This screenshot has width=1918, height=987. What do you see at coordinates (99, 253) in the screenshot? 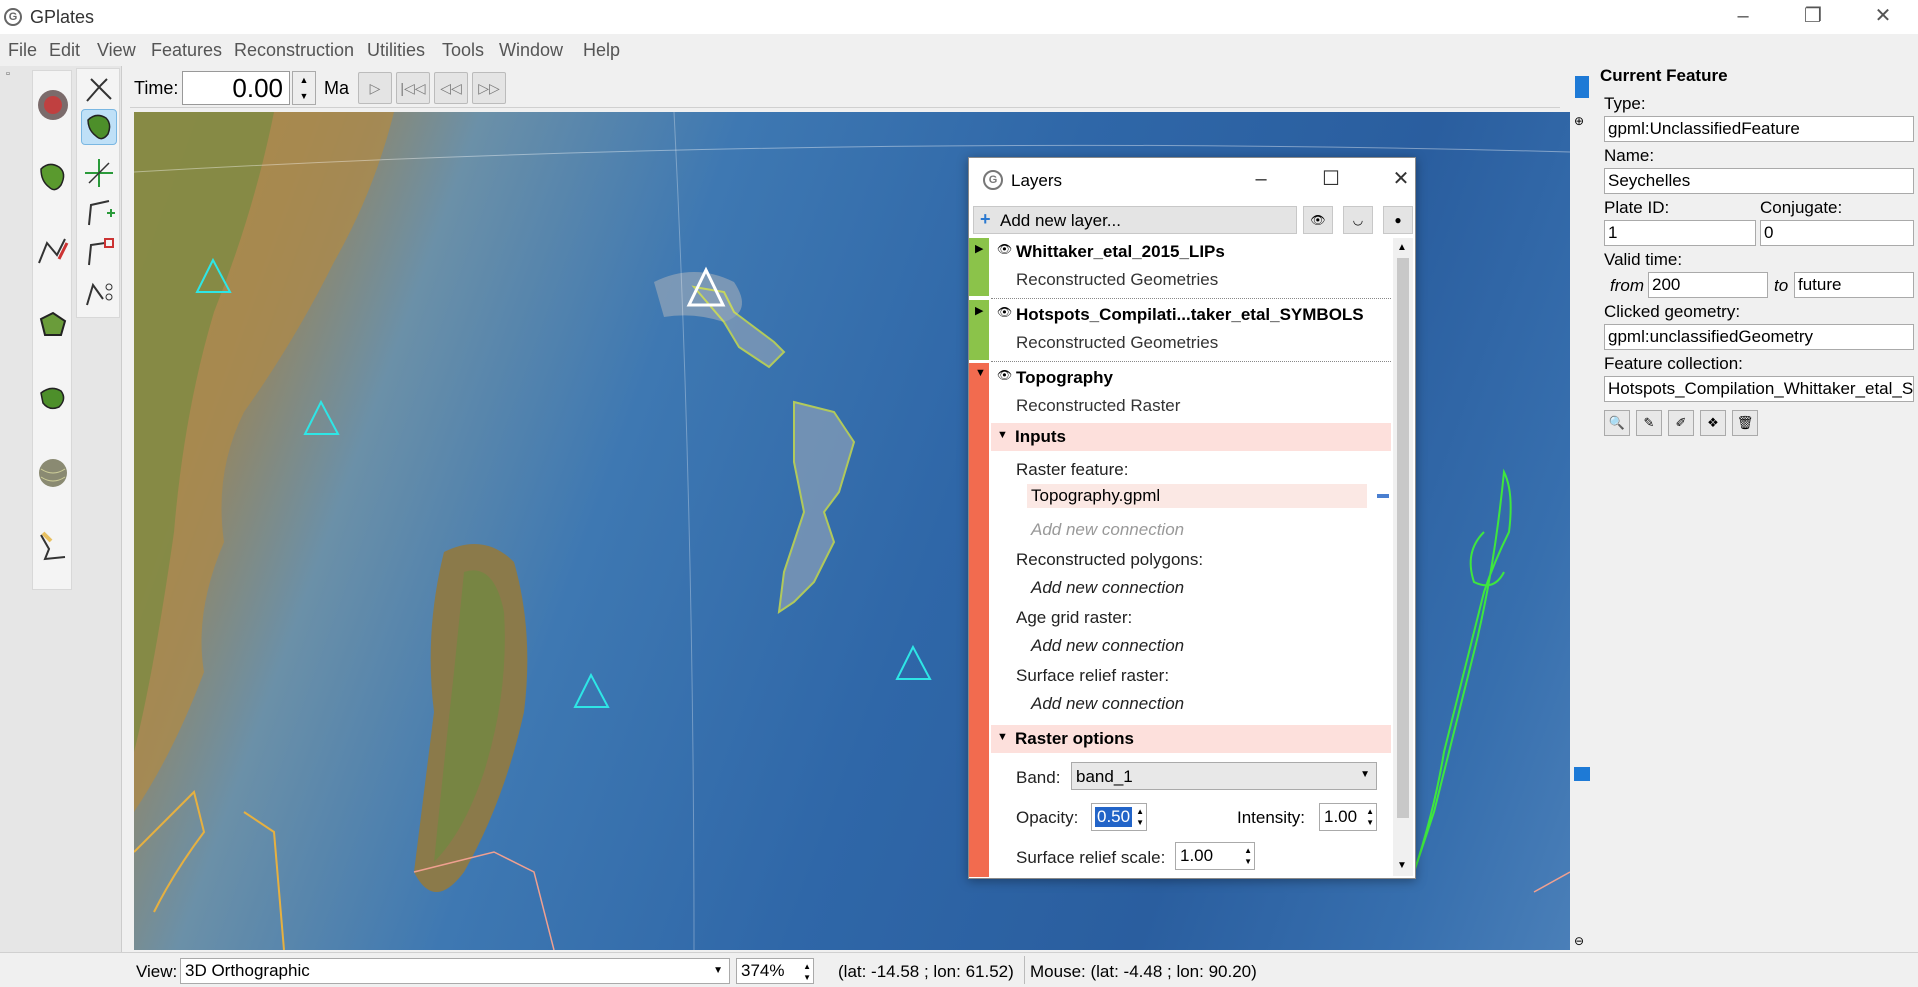
I see `delete-vertex-tool-icon` at bounding box center [99, 253].